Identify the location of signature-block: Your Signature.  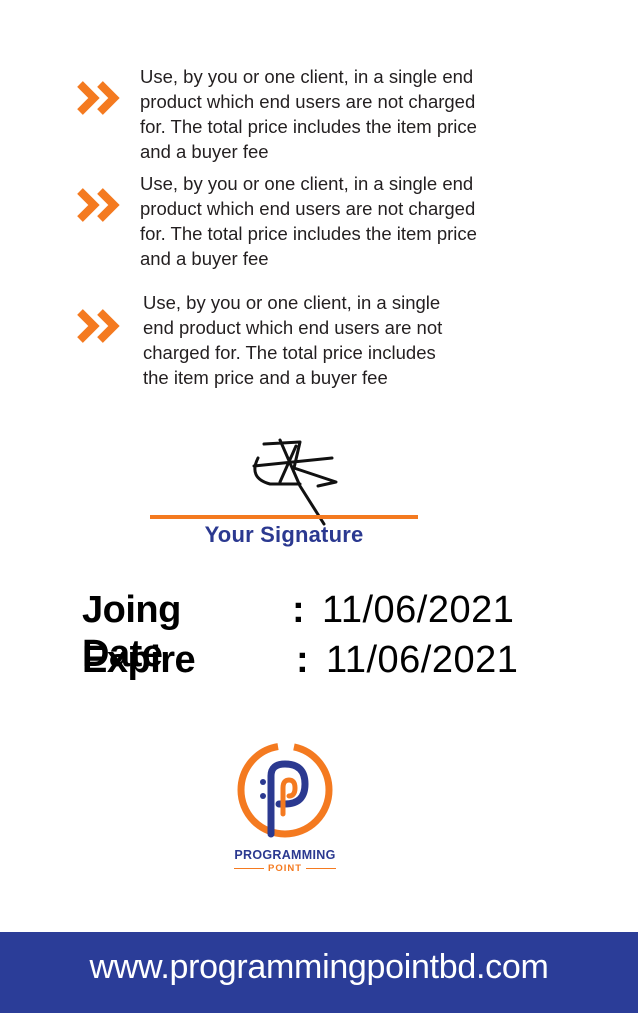
(285, 498).